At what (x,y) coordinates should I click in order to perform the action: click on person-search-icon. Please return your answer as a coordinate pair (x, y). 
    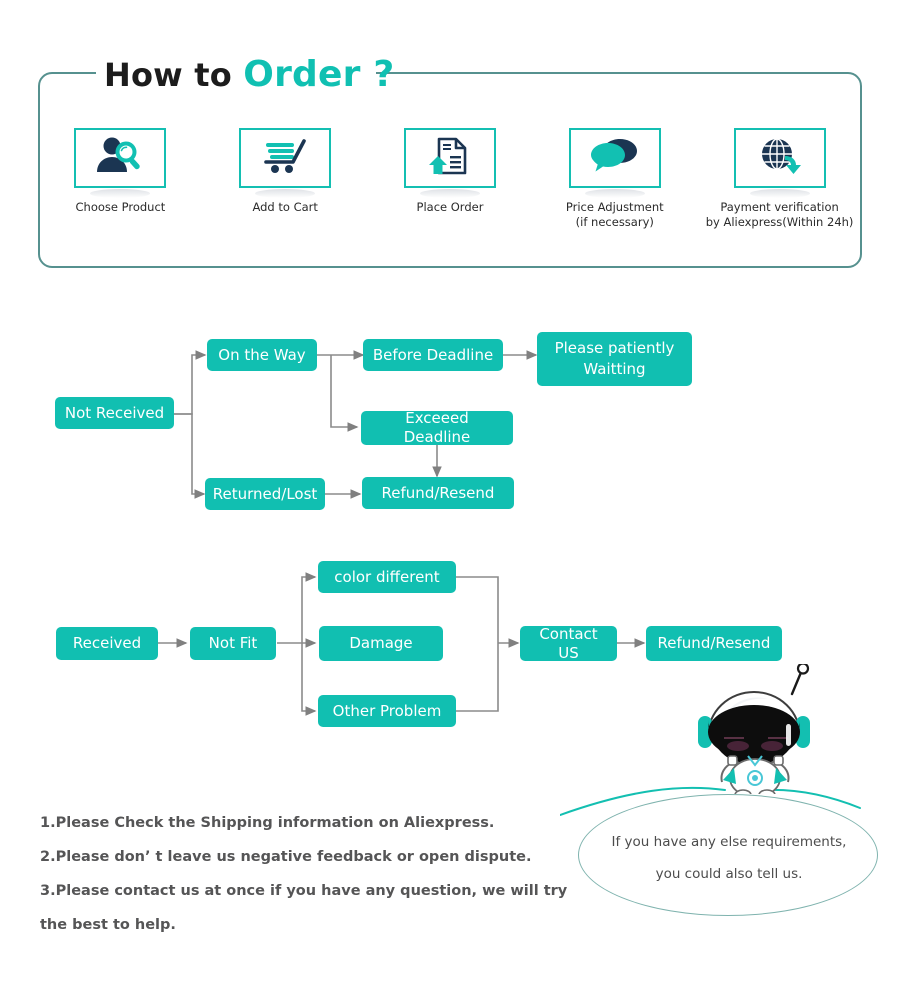
    Looking at the image, I should click on (120, 158).